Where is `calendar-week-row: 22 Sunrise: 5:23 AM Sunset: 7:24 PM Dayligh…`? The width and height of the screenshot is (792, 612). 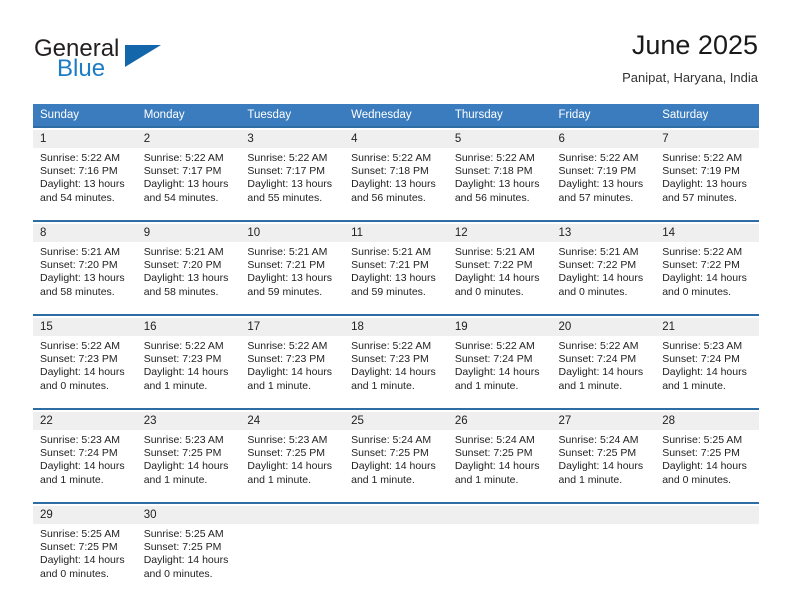
calendar-week-row: 22 Sunrise: 5:23 AM Sunset: 7:24 PM Dayligh… is located at coordinates (396, 452).